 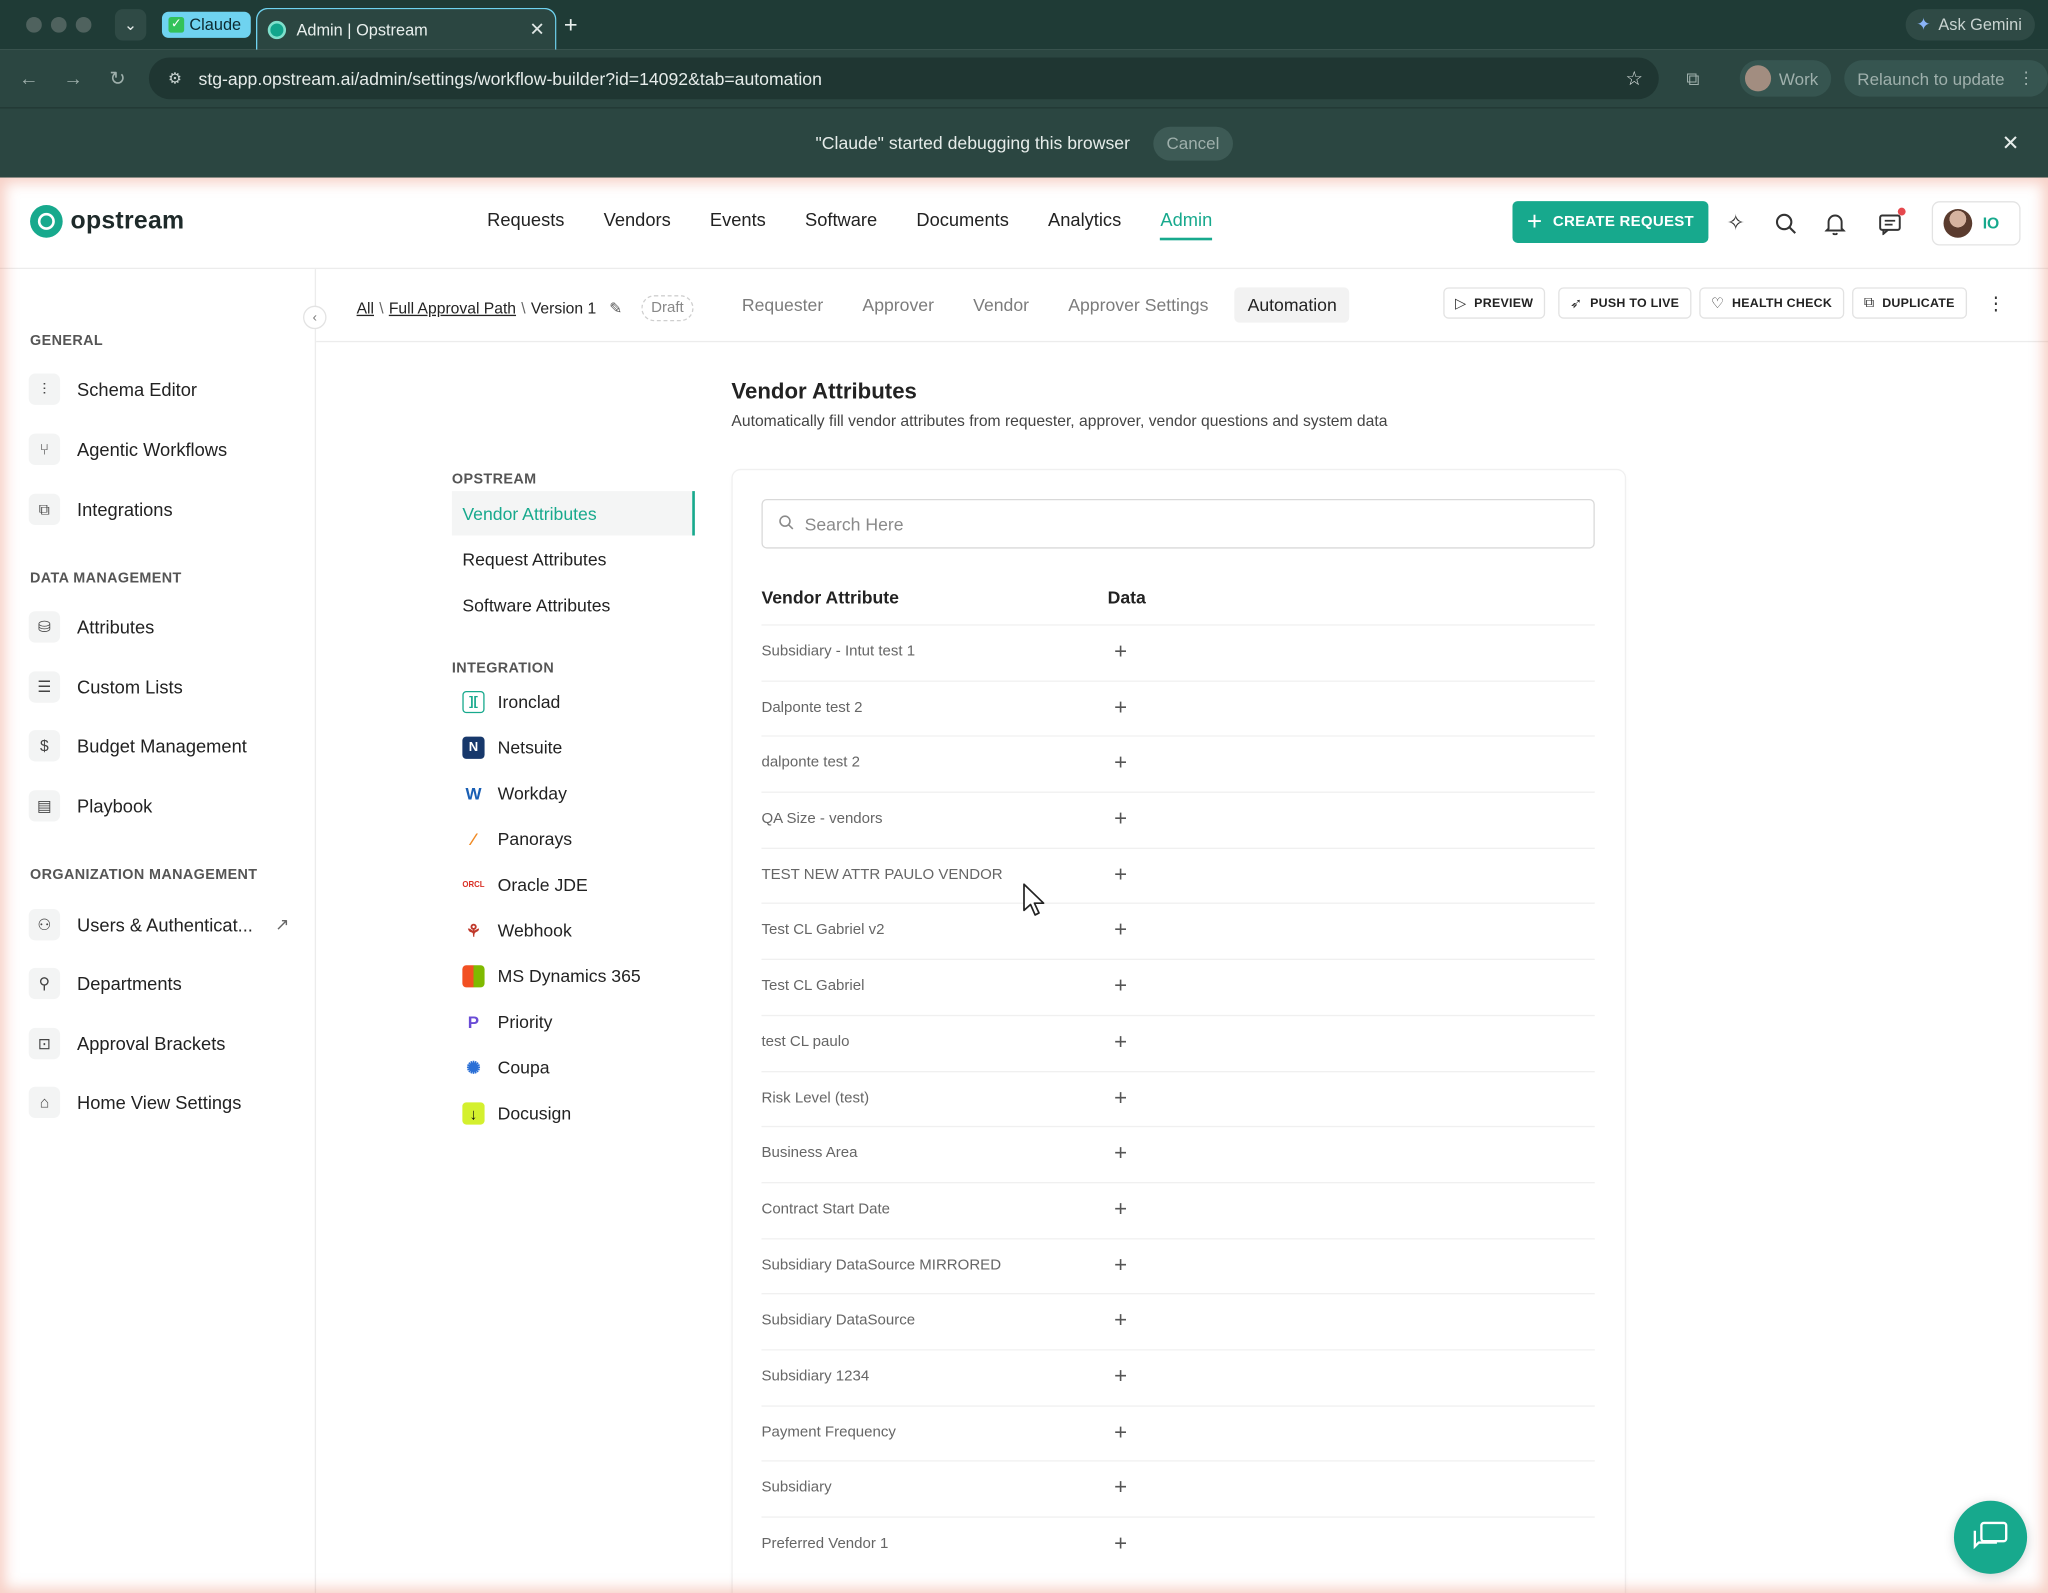 I want to click on inner-nav-vendor-attributes: Vendor Attributes, so click(x=573, y=513).